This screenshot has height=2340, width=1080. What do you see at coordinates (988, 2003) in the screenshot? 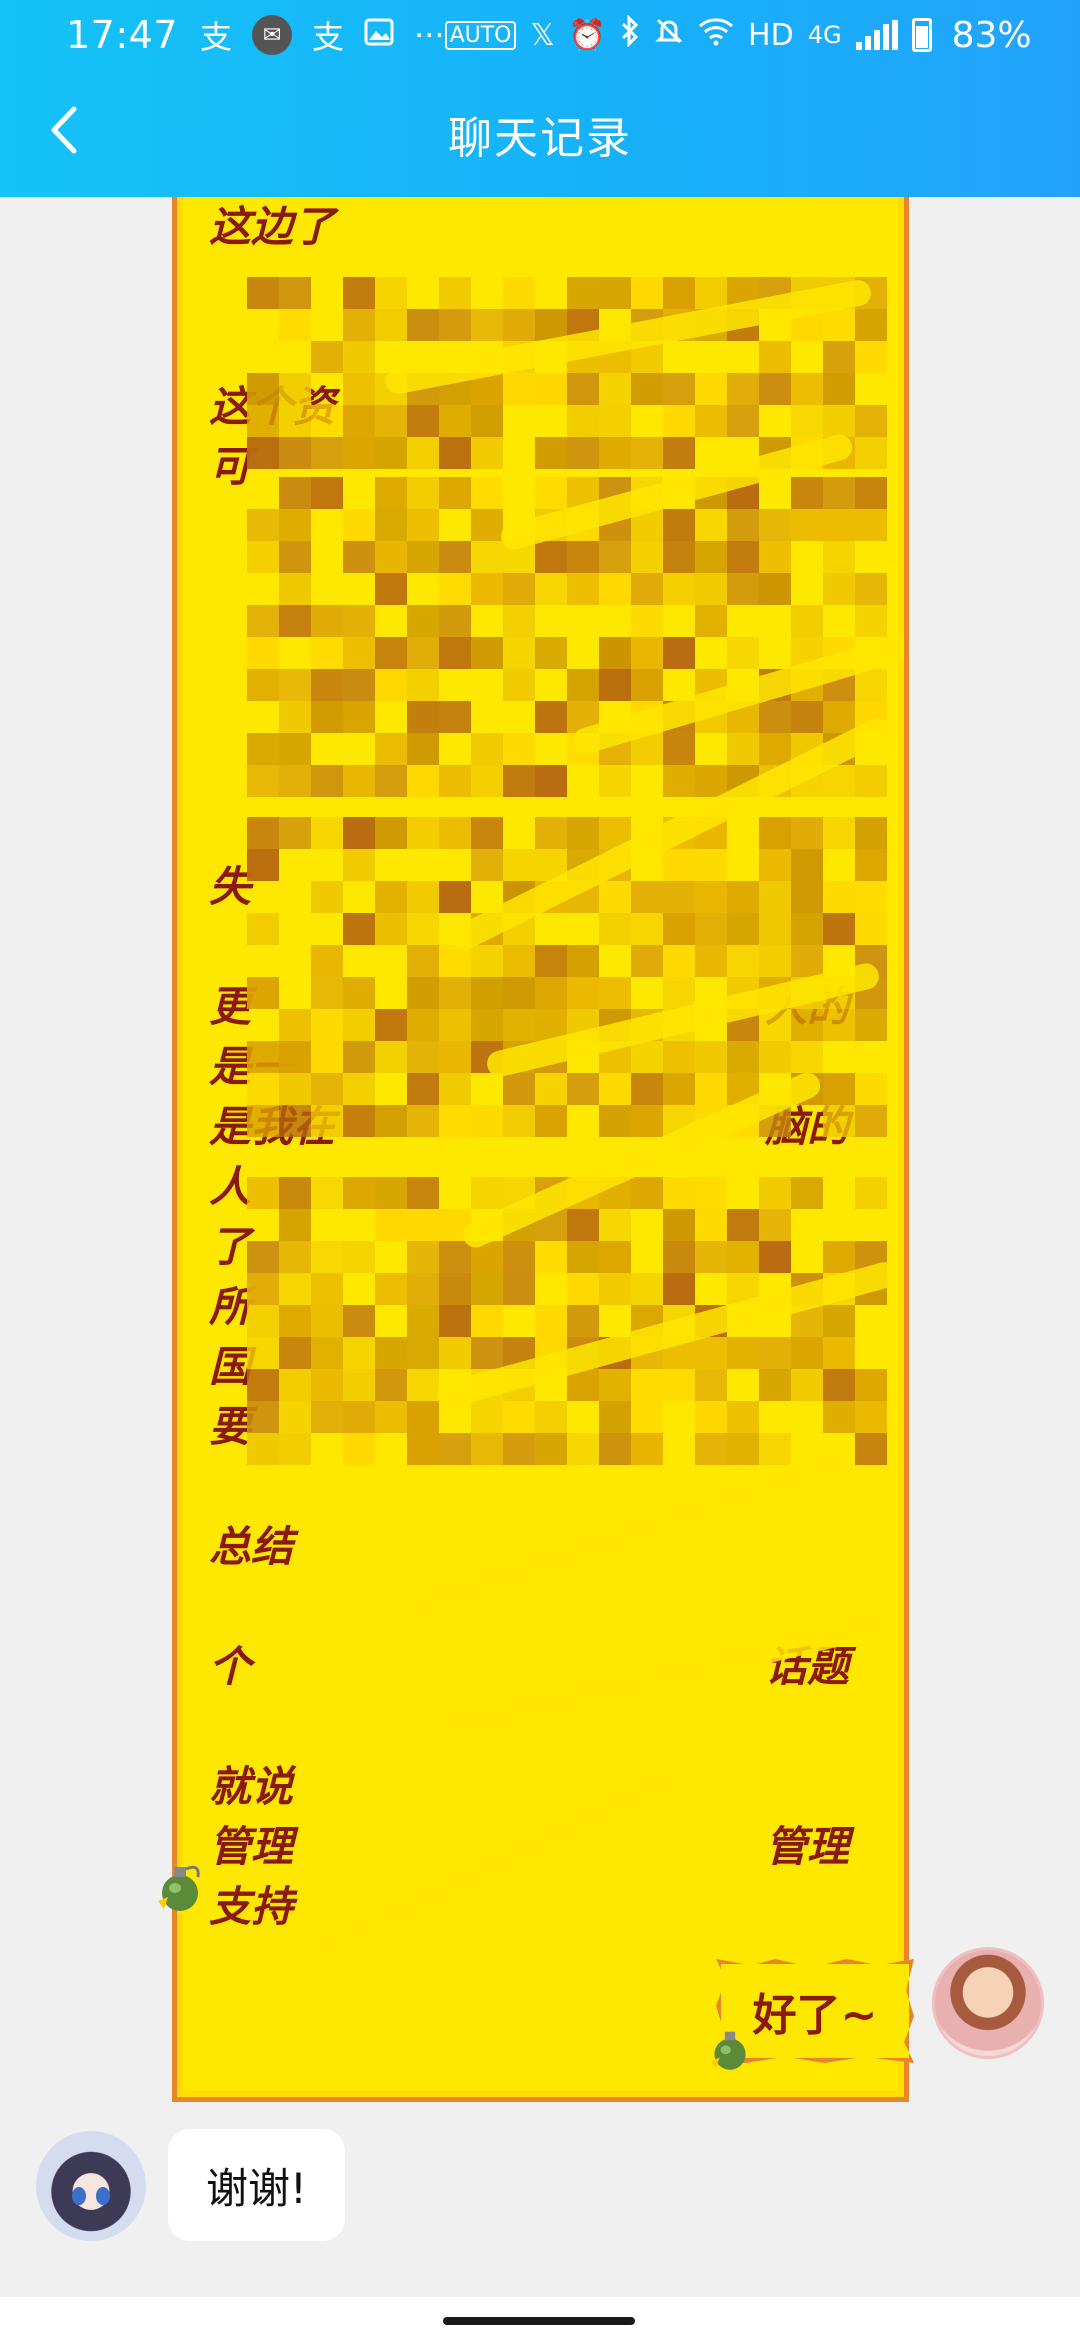
I see `my-avatar` at bounding box center [988, 2003].